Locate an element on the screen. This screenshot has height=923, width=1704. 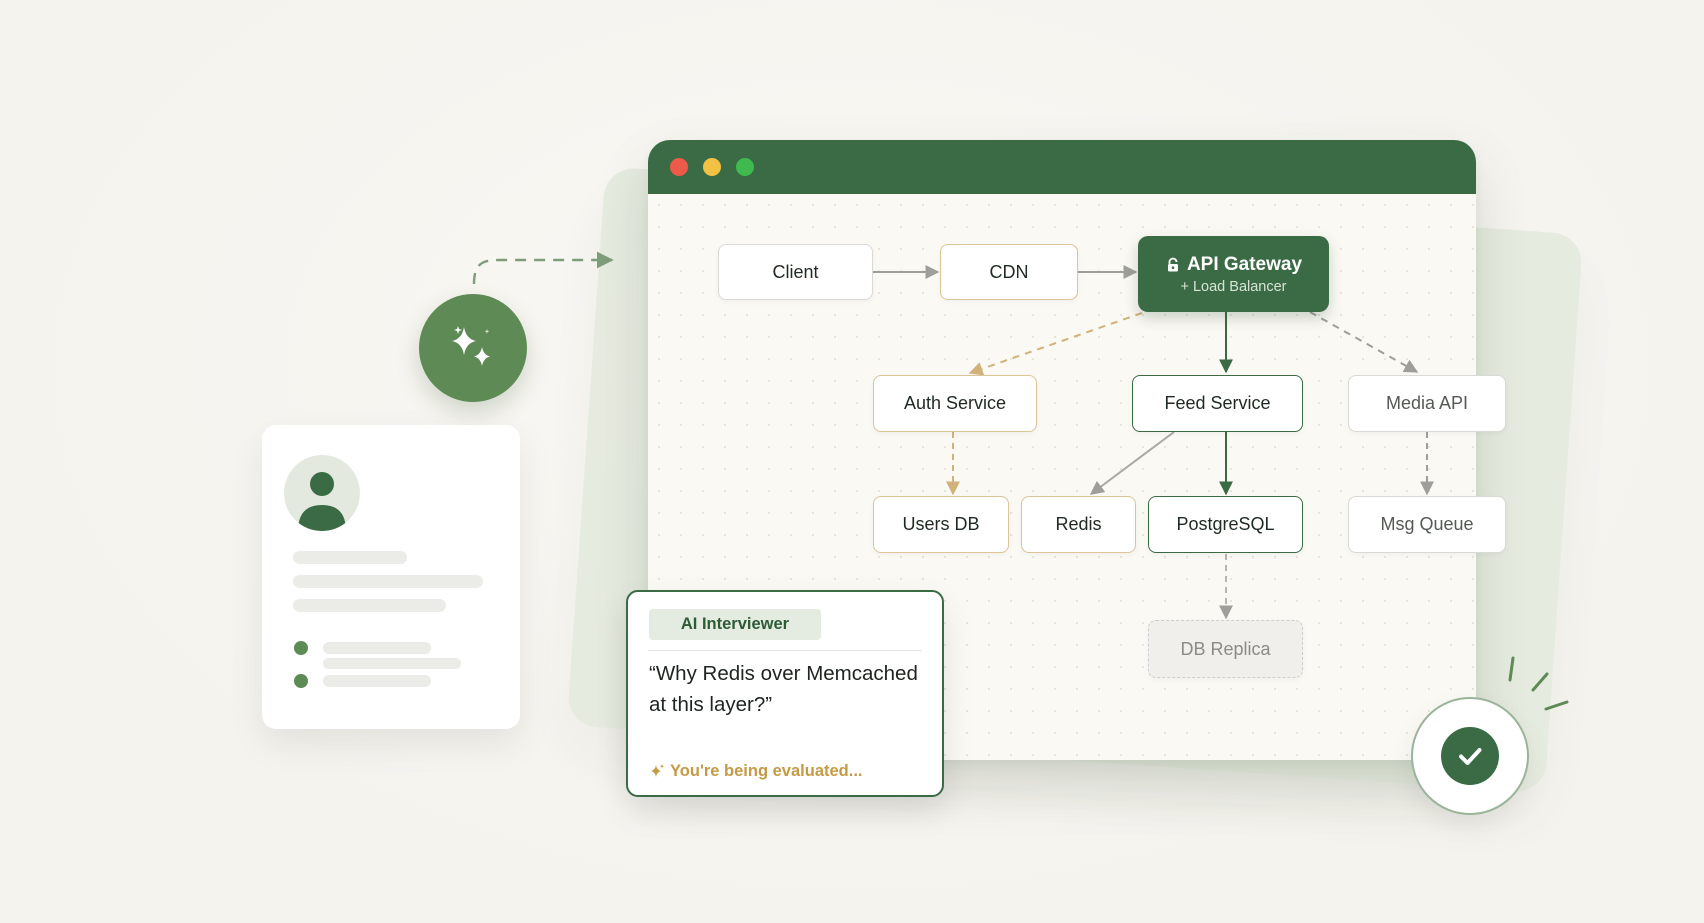
minimize-window-button is located at coordinates (712, 167).